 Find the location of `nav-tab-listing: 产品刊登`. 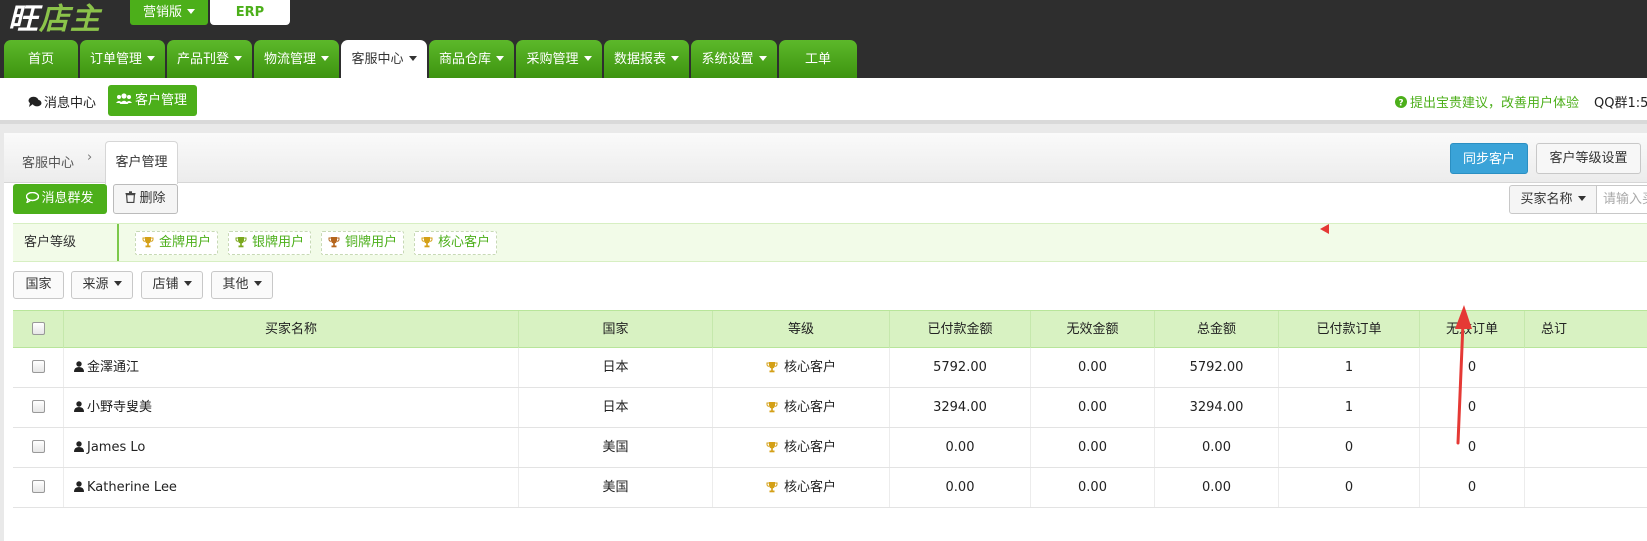

nav-tab-listing: 产品刊登 is located at coordinates (209, 59).